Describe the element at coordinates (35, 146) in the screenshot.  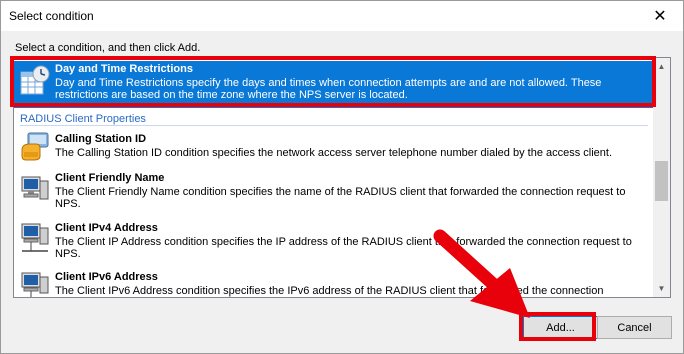
I see `phone-icon` at that location.